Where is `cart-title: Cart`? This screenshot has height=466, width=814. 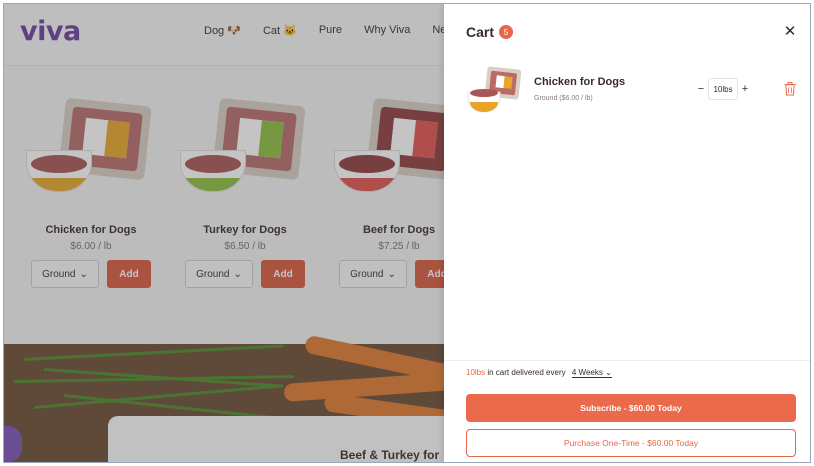 cart-title: Cart is located at coordinates (480, 32).